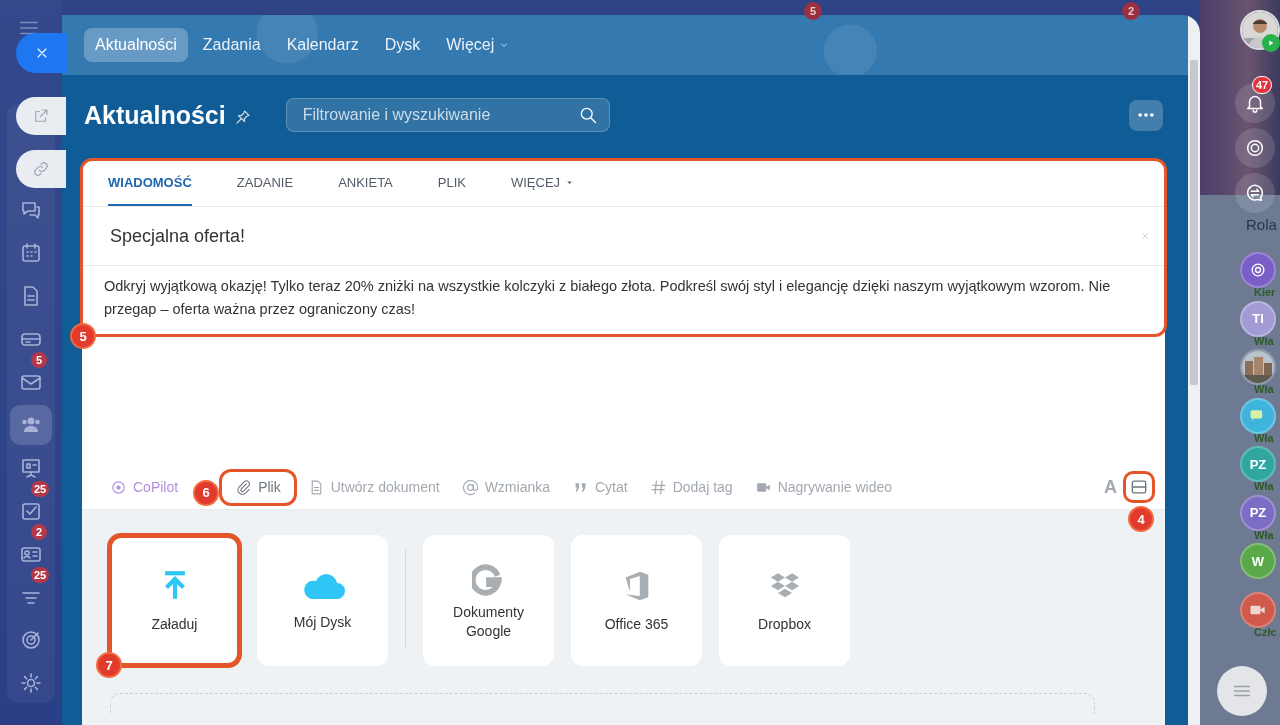 This screenshot has width=1280, height=725. I want to click on link-icon, so click(41, 169).